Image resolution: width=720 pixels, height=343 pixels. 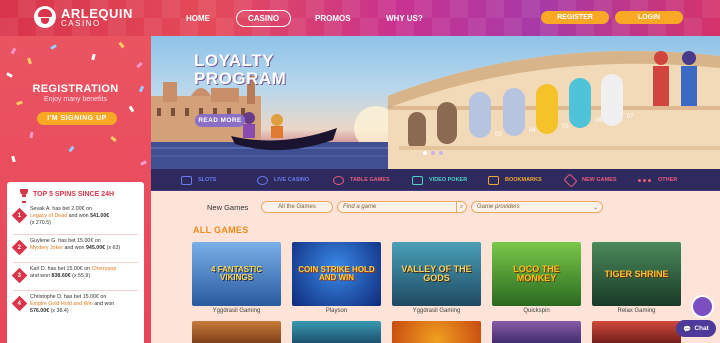 What do you see at coordinates (81, 276) in the screenshot?
I see `spin-multiplier: (x 55.9)` at bounding box center [81, 276].